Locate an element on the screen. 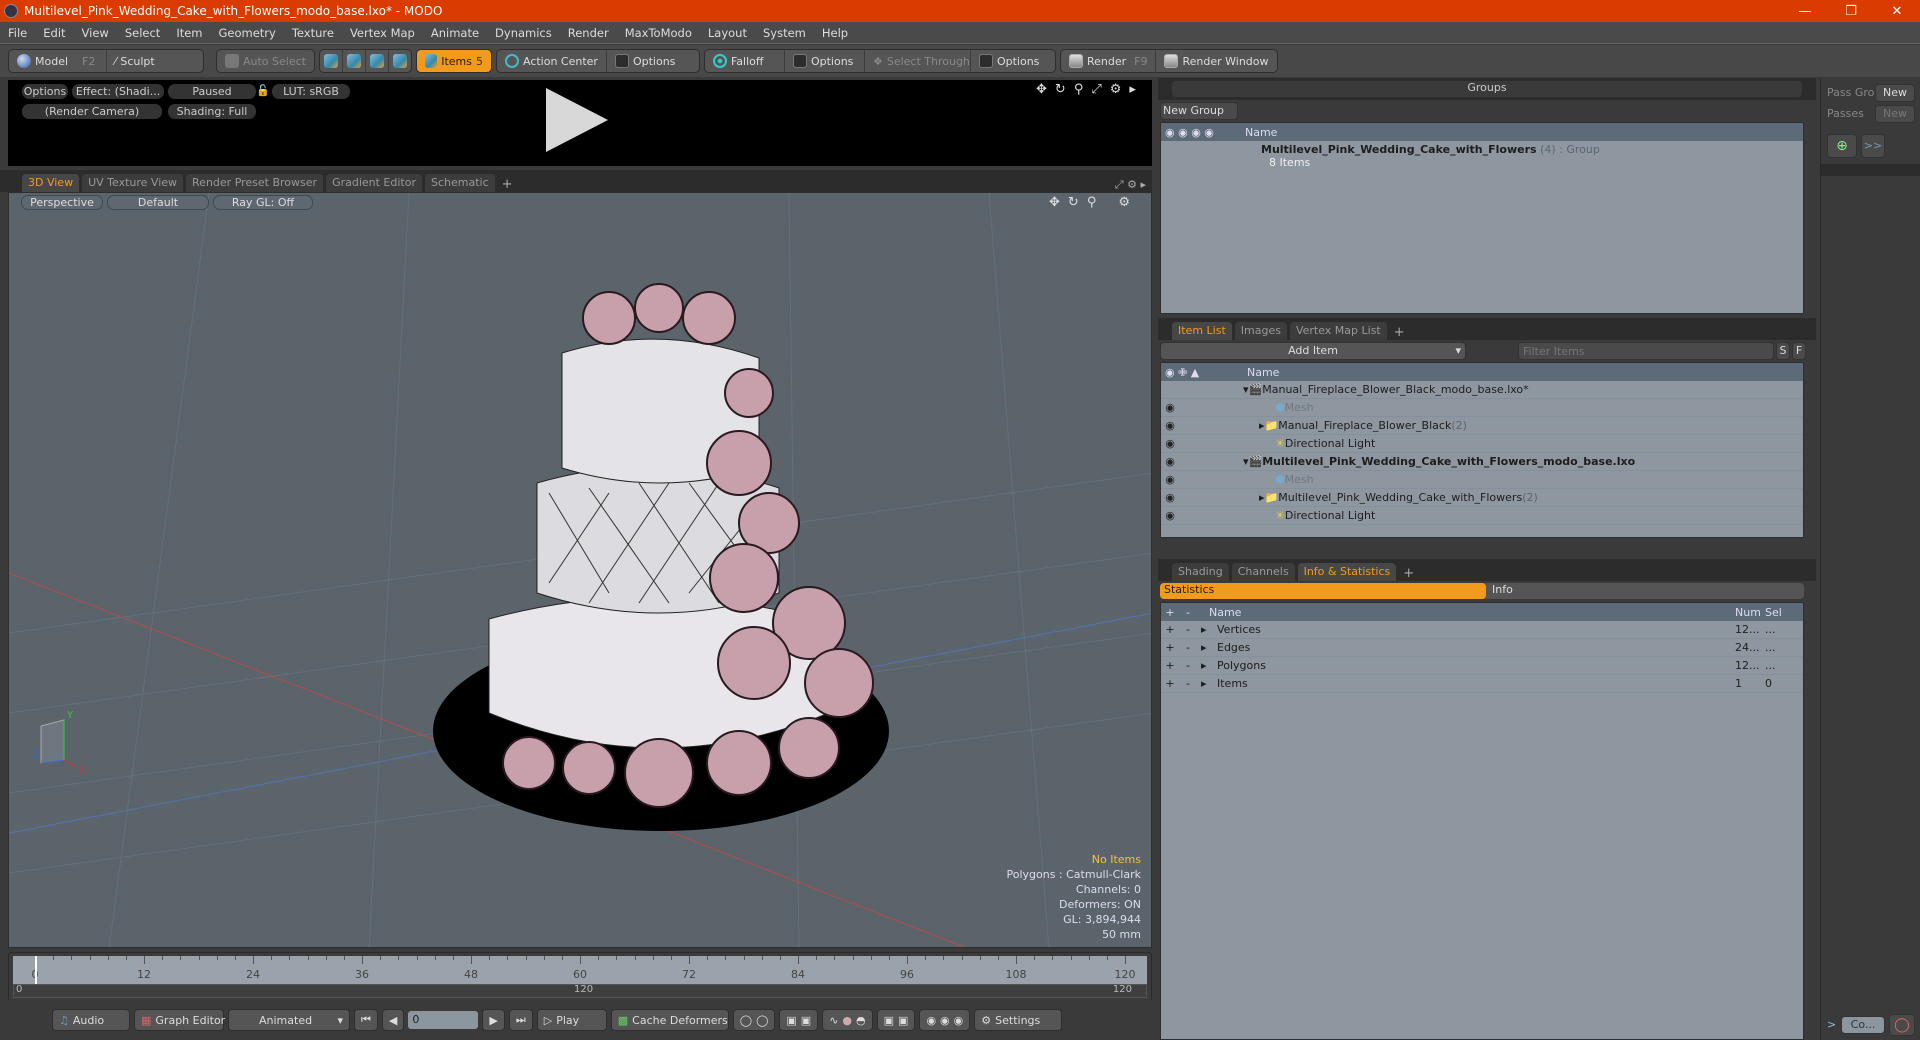 The height and width of the screenshot is (1040, 1920). curve-icon: ∿ is located at coordinates (833, 1020).